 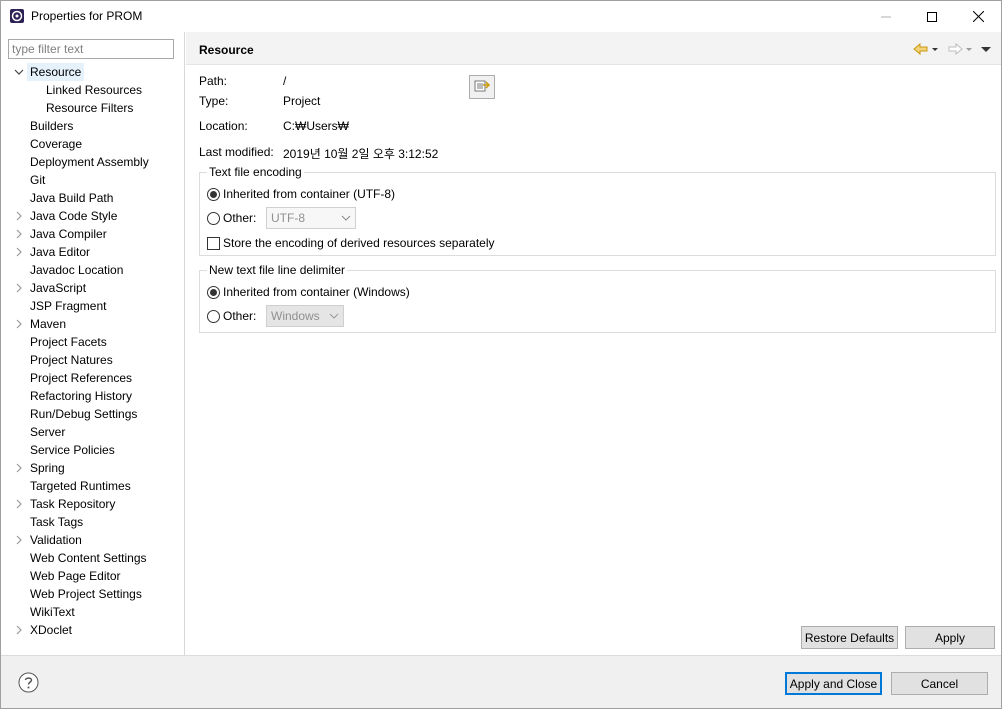 What do you see at coordinates (71, 360) in the screenshot?
I see `tree-item-label: Project Natures` at bounding box center [71, 360].